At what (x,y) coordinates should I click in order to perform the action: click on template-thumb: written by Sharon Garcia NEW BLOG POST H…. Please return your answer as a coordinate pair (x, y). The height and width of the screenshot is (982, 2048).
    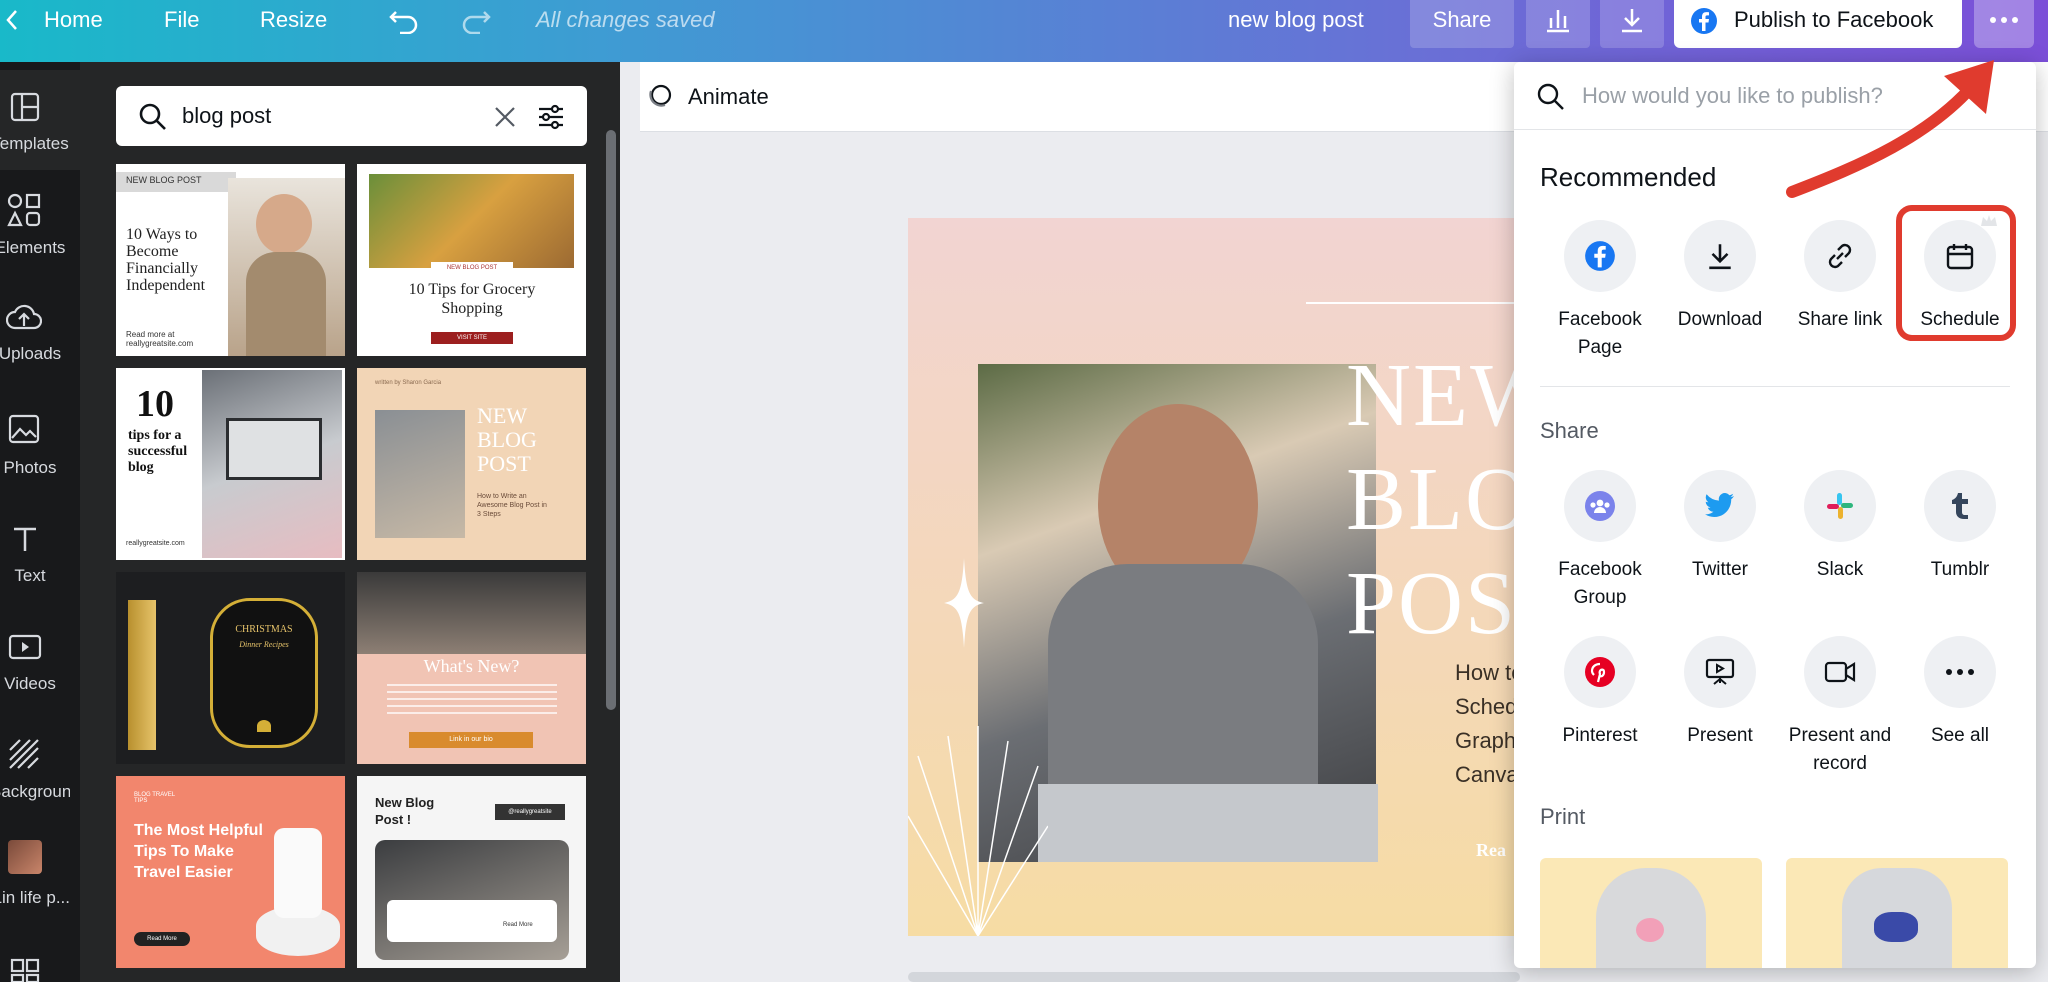
    Looking at the image, I should click on (471, 464).